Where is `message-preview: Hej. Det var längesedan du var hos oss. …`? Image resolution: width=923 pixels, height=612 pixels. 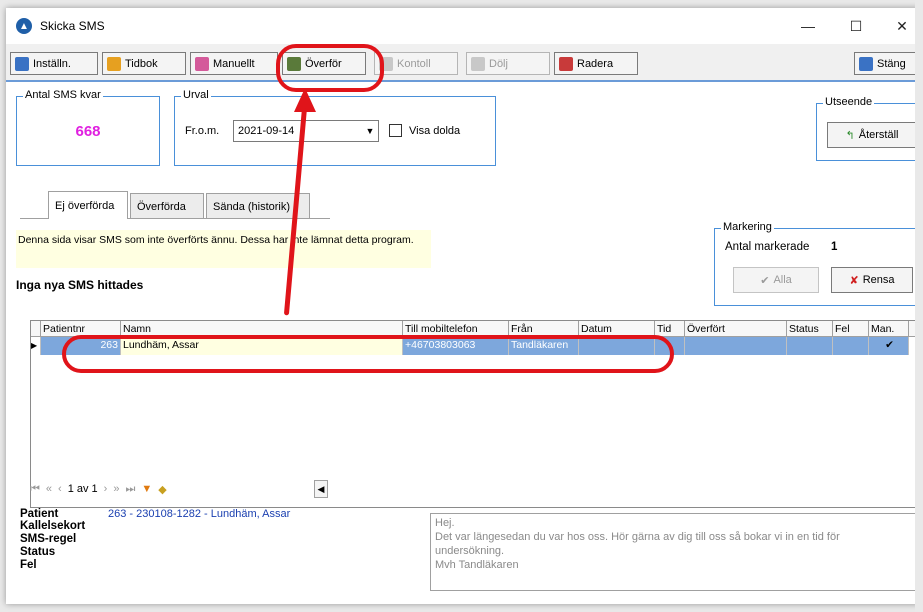 message-preview: Hej. Det var längesedan du var hos oss. … is located at coordinates (673, 552).